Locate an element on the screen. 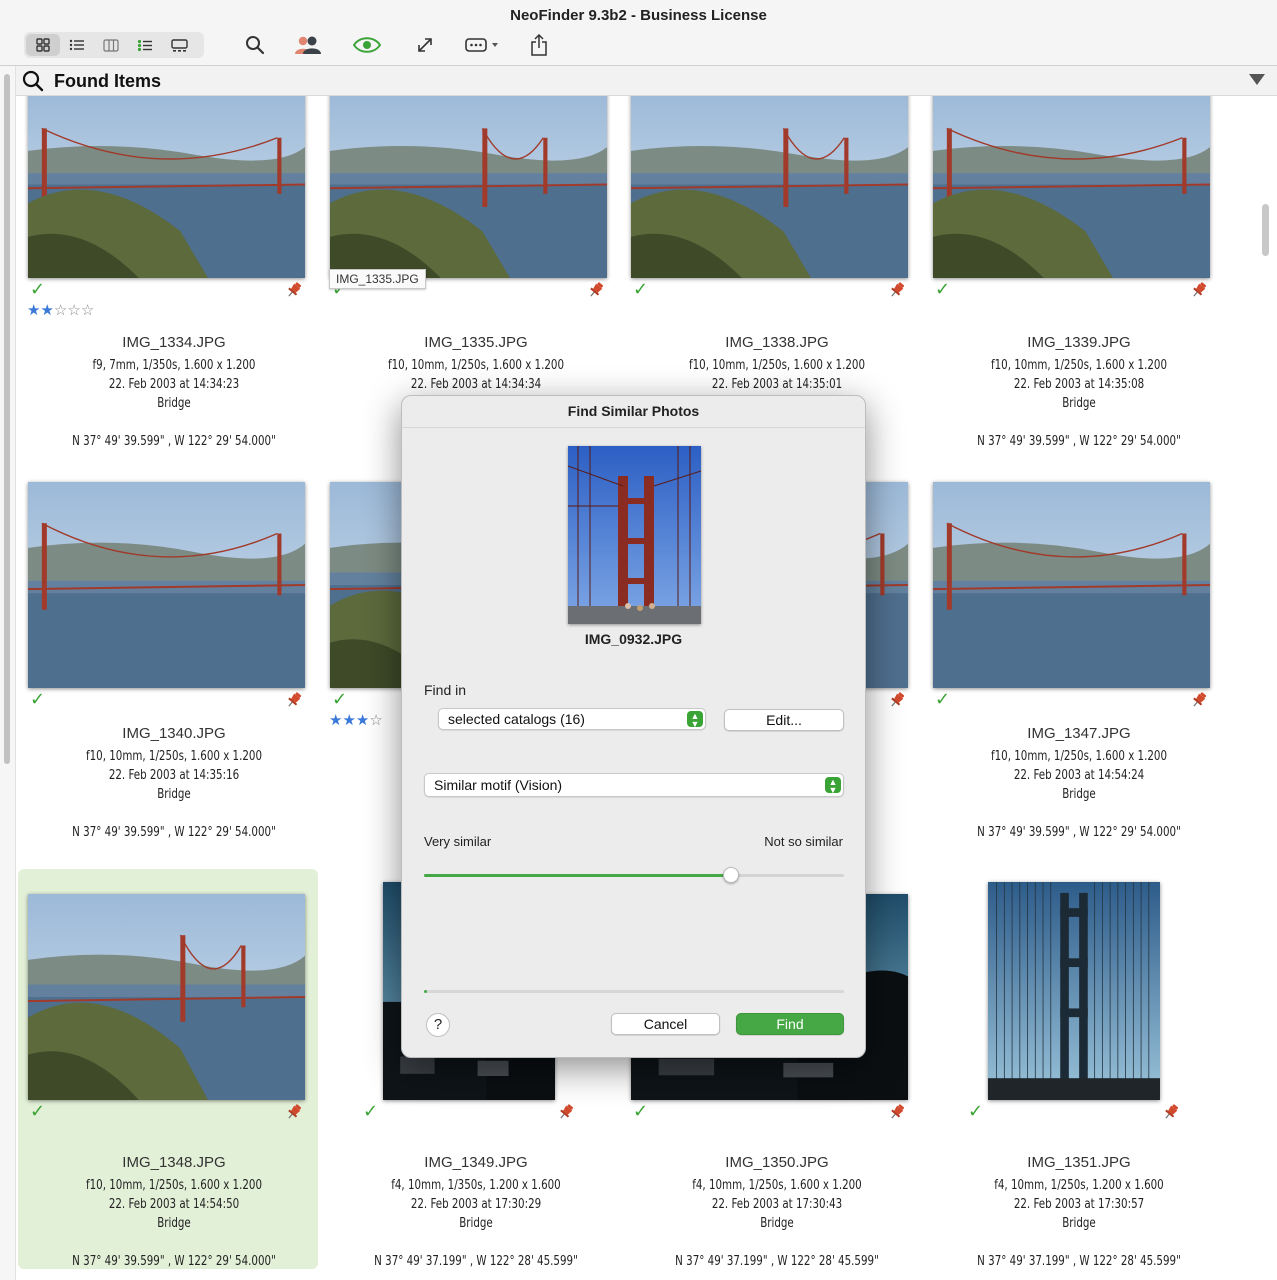 The image size is (1277, 1280). search-method-popup: Similar motif (Vision) ▲ ▼ is located at coordinates (634, 785).